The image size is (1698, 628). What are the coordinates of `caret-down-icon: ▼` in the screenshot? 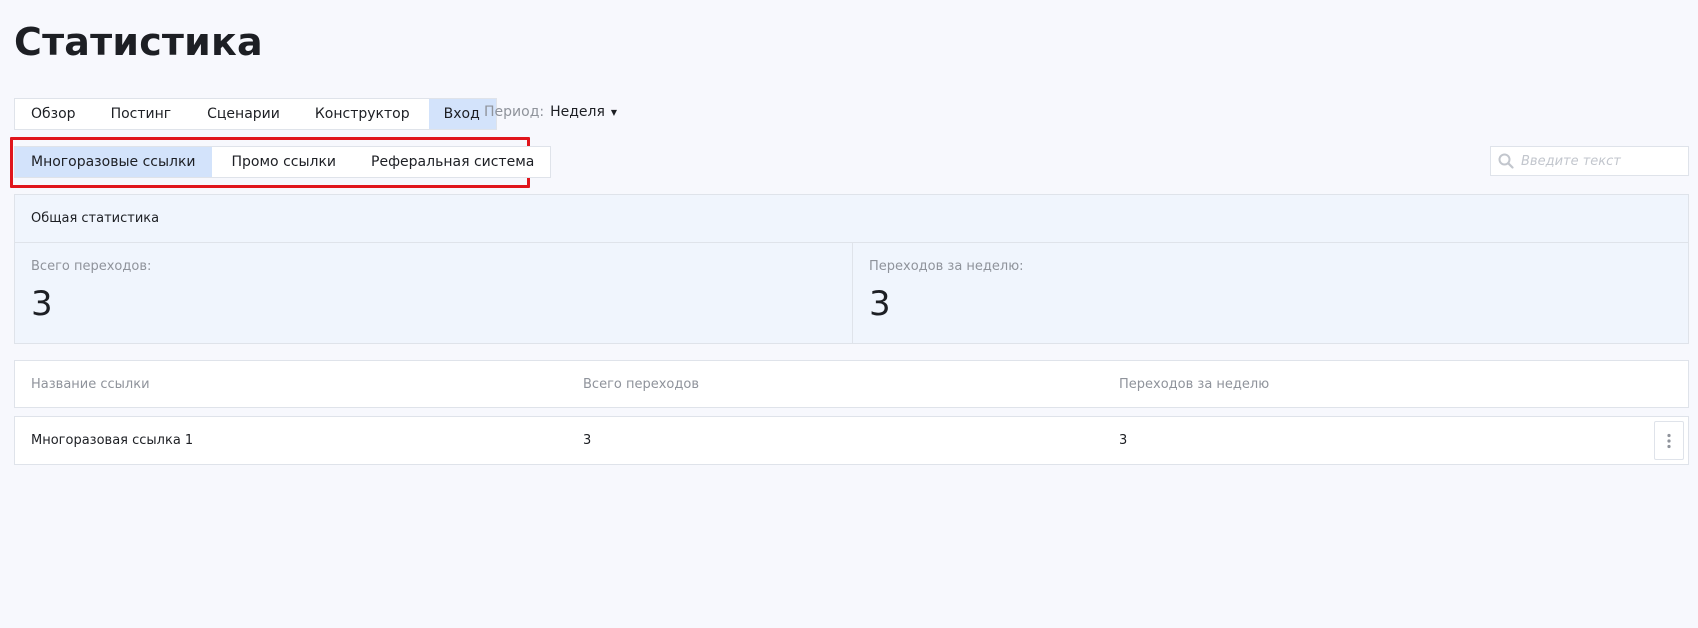 It's located at (614, 112).